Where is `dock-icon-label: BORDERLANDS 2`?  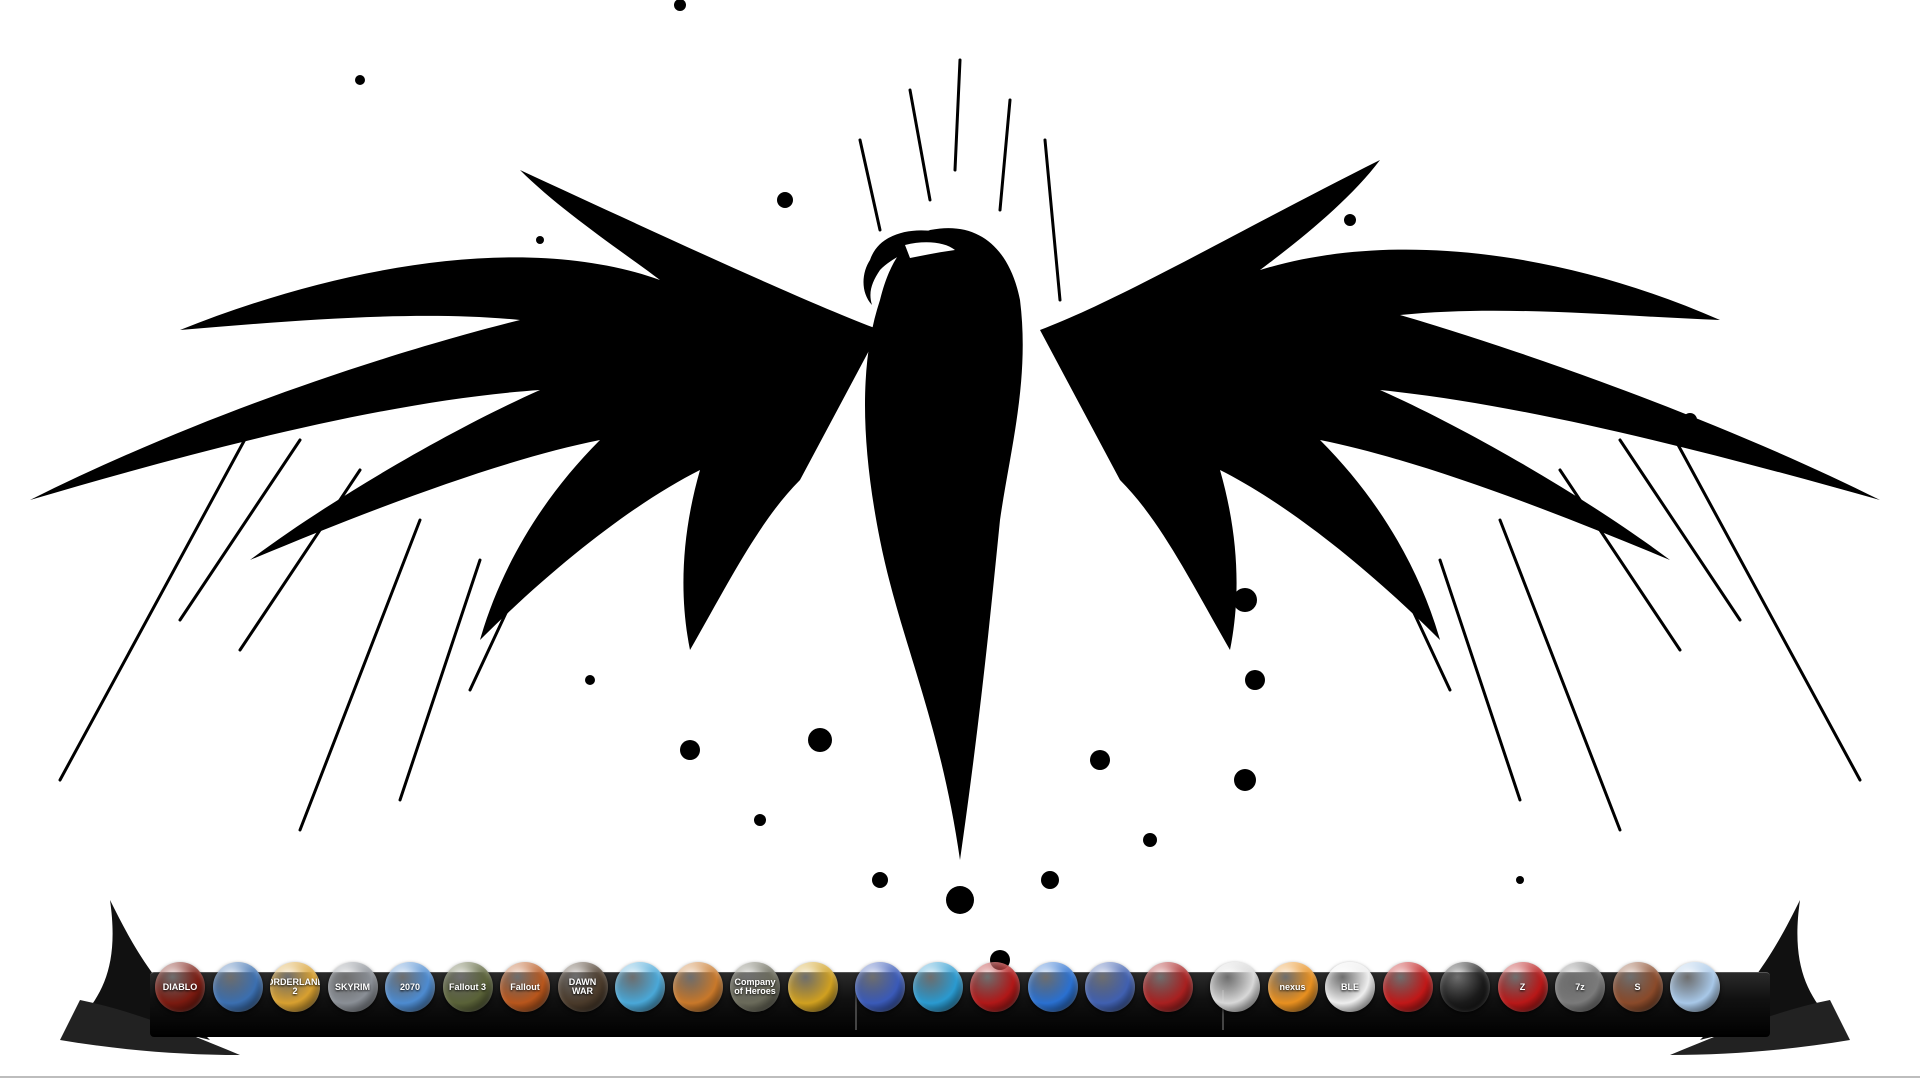 dock-icon-label: BORDERLANDS 2 is located at coordinates (295, 986).